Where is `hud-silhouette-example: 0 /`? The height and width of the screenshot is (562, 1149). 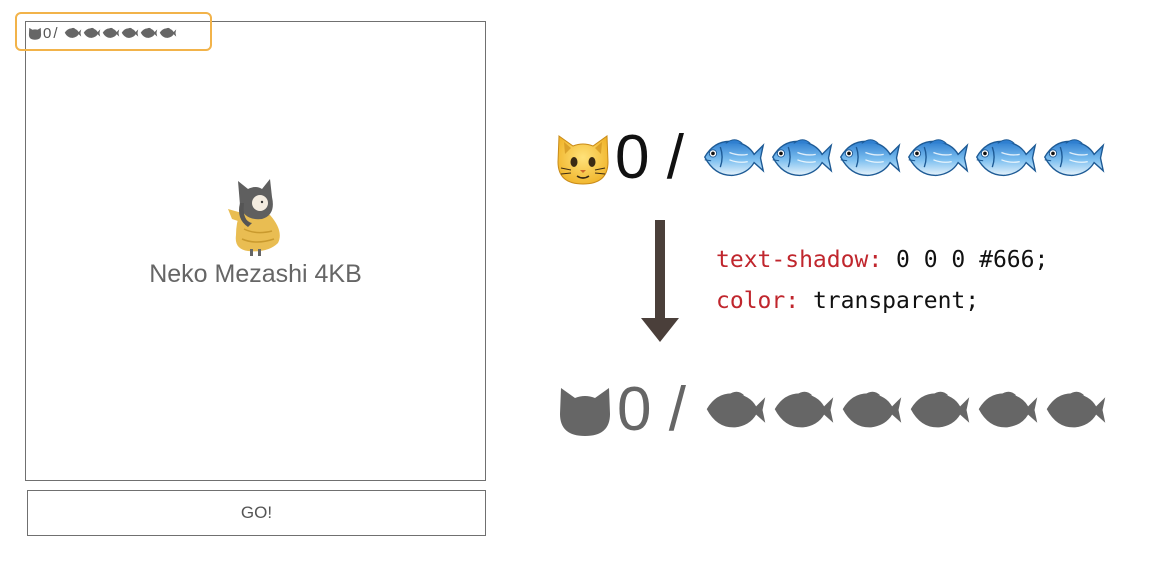 hud-silhouette-example: 0 / is located at coordinates (832, 410).